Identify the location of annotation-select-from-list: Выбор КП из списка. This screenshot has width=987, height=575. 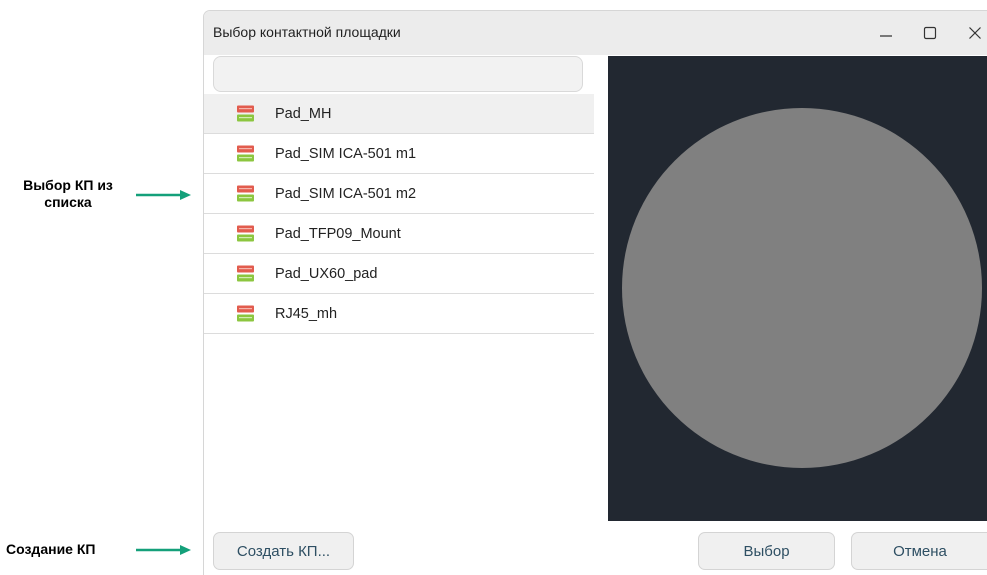
(68, 194).